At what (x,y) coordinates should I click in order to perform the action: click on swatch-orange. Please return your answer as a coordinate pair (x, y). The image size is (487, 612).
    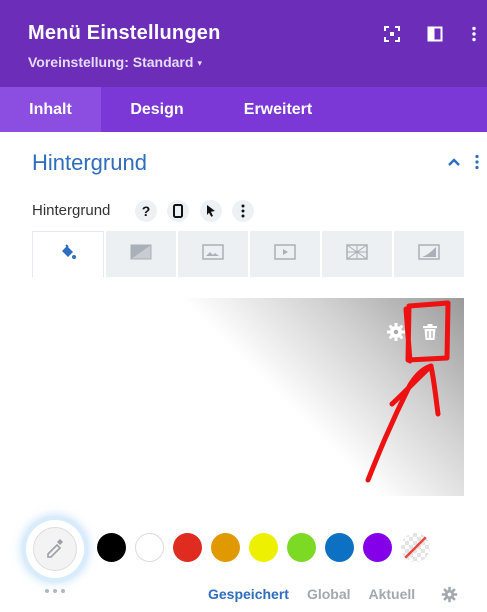
    Looking at the image, I should click on (225, 547).